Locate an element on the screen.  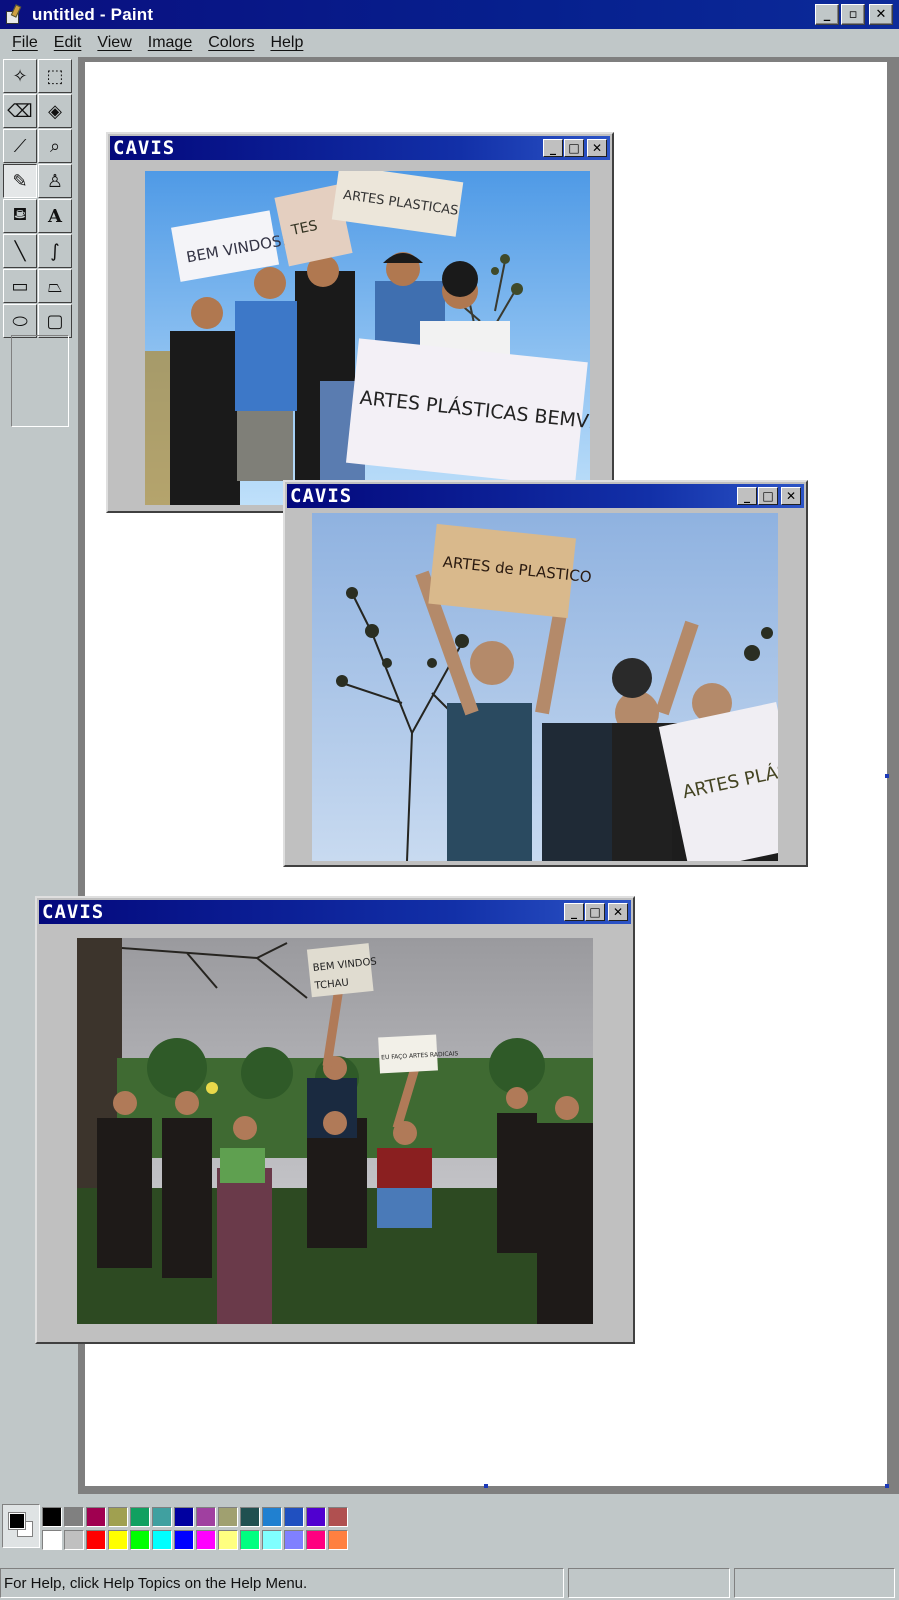
free-form-select-tool: ✧ is located at coordinates (20, 76).